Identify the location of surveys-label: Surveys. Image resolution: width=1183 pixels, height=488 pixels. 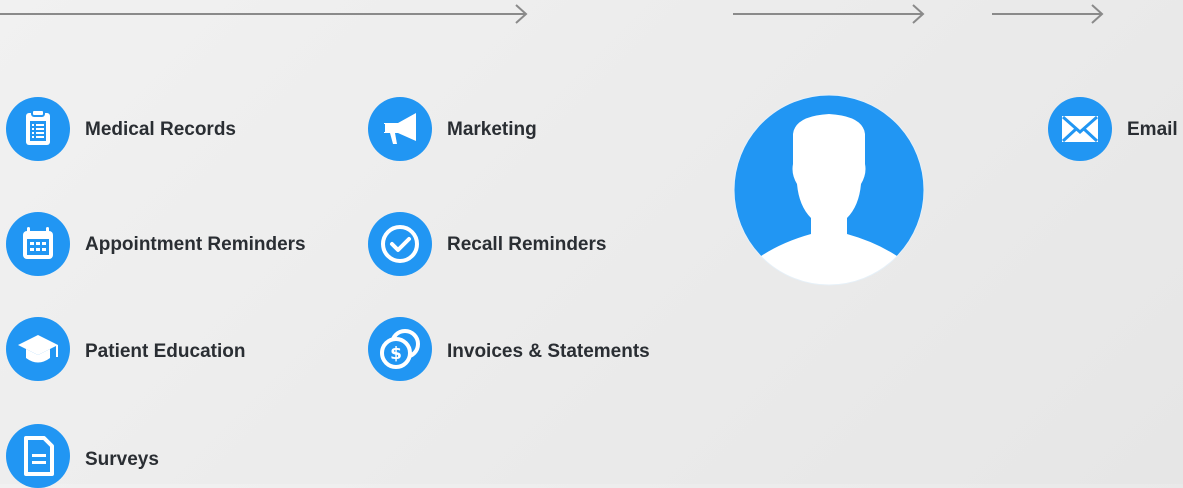
(122, 459).